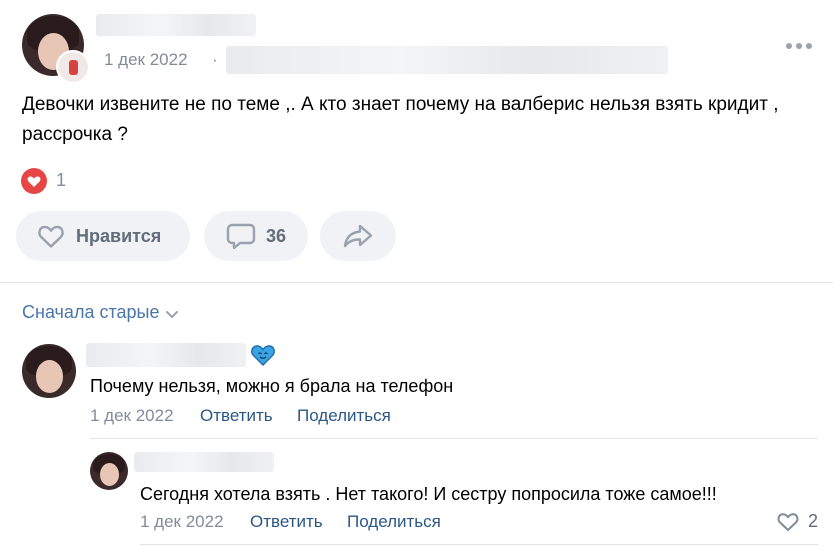 Image resolution: width=833 pixels, height=546 pixels. I want to click on blue-heart-emoji-icon, so click(263, 354).